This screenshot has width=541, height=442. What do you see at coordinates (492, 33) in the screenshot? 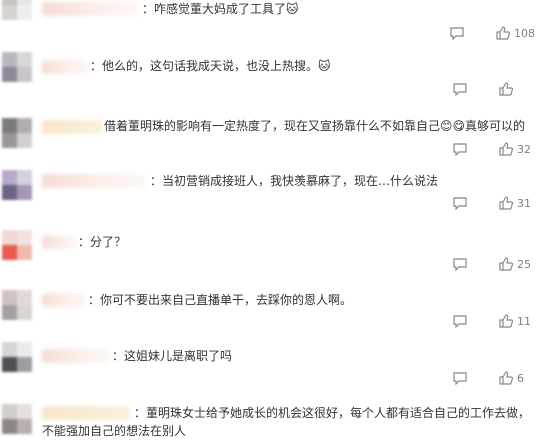
I see `comment-actions: 108` at bounding box center [492, 33].